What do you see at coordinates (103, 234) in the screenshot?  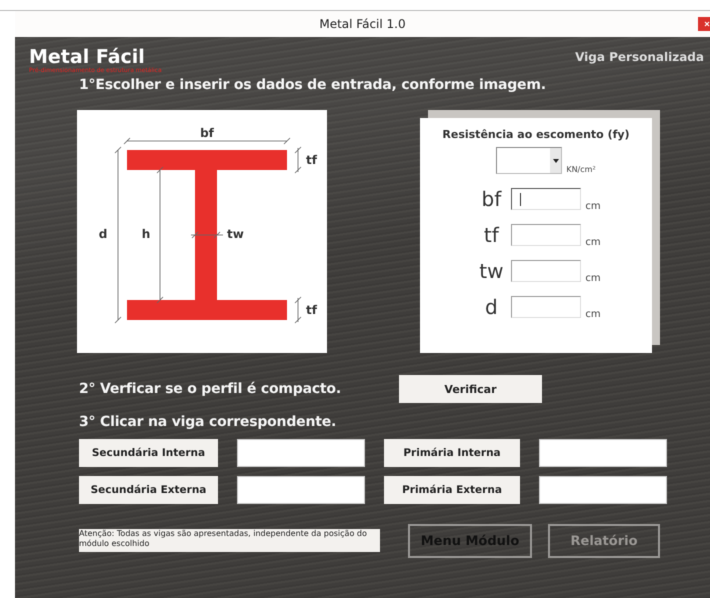 I see `dimension-label: d` at bounding box center [103, 234].